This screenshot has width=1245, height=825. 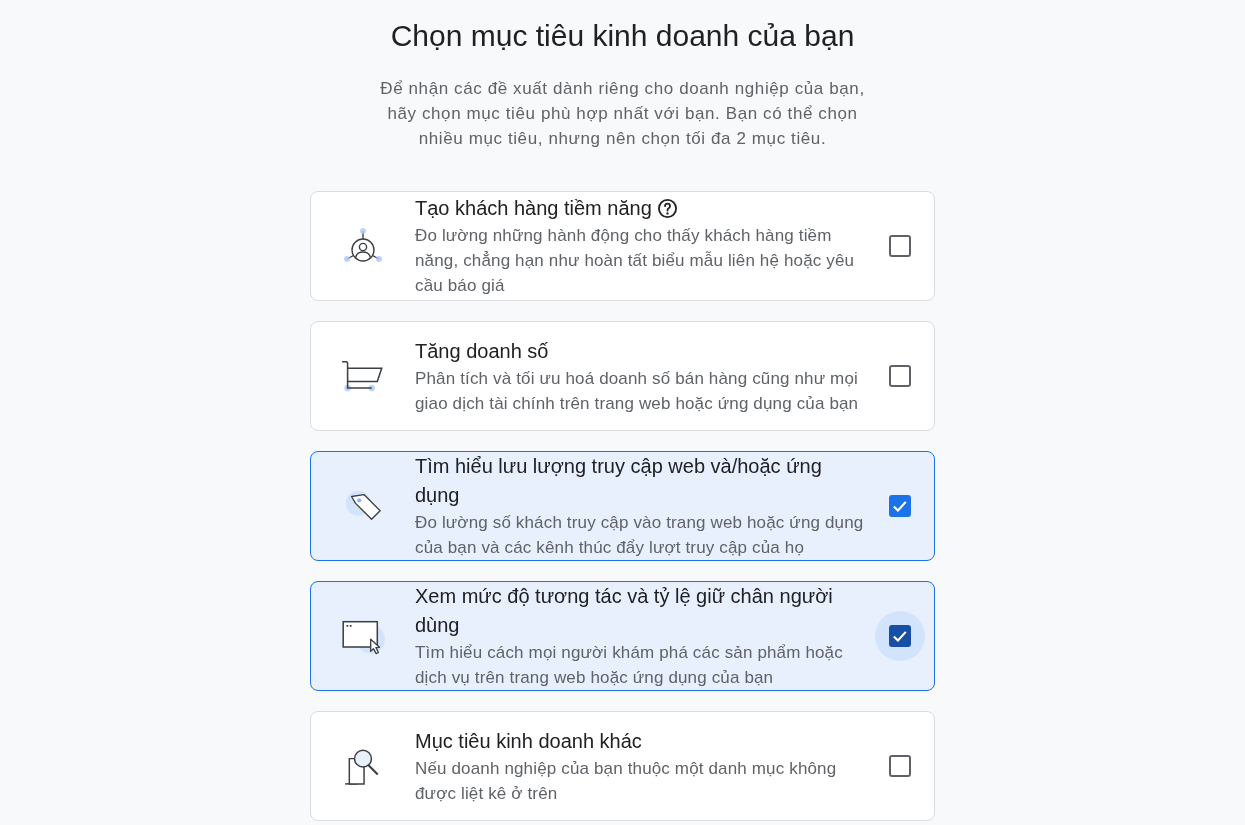 I want to click on goal-card: Tạo khách hàng tiềm năng Đo lường những hành động cho thấy khách hàng tiềm năng, chẳng hạn như hoàn tất biểu mẫu liên hệ hoặc yêu cầu báo giá, so click(x=622, y=246).